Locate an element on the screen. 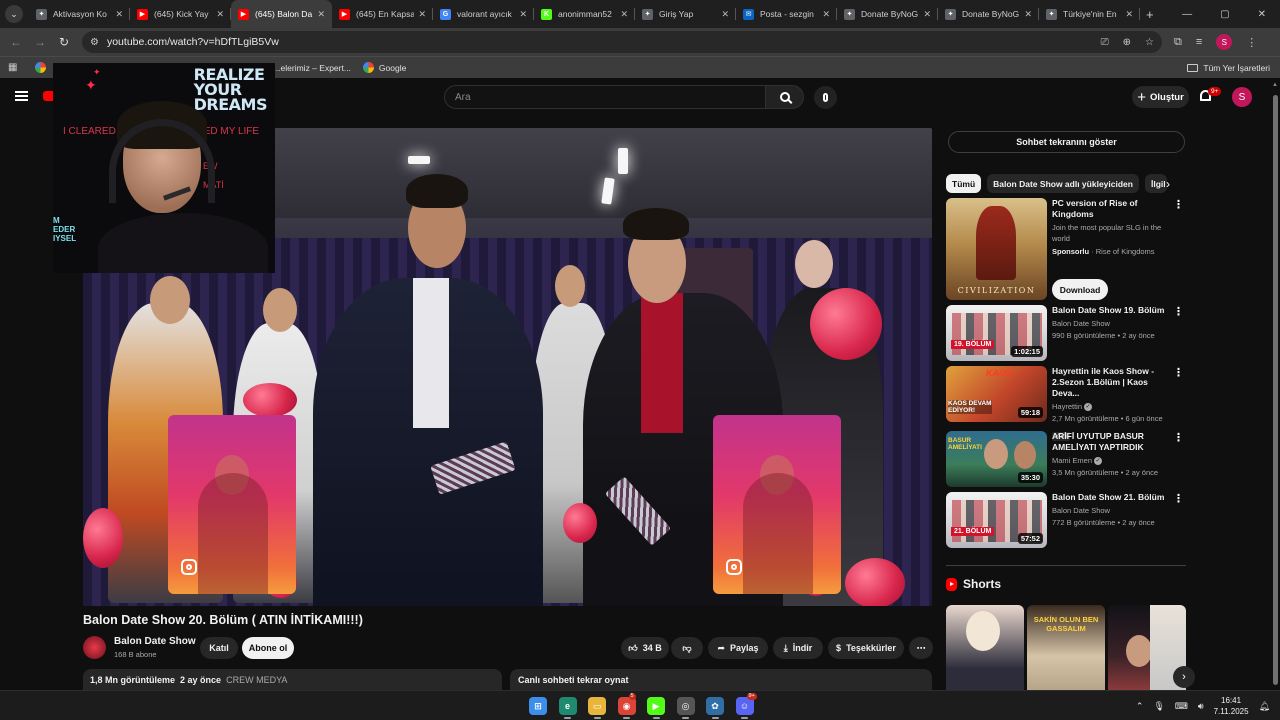  like-button: 👍︎ 34 B is located at coordinates (645, 648).